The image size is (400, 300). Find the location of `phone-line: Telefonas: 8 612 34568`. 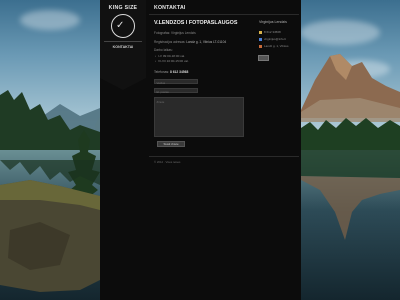

phone-line: Telefonas: 8 612 34568 is located at coordinates (171, 72).